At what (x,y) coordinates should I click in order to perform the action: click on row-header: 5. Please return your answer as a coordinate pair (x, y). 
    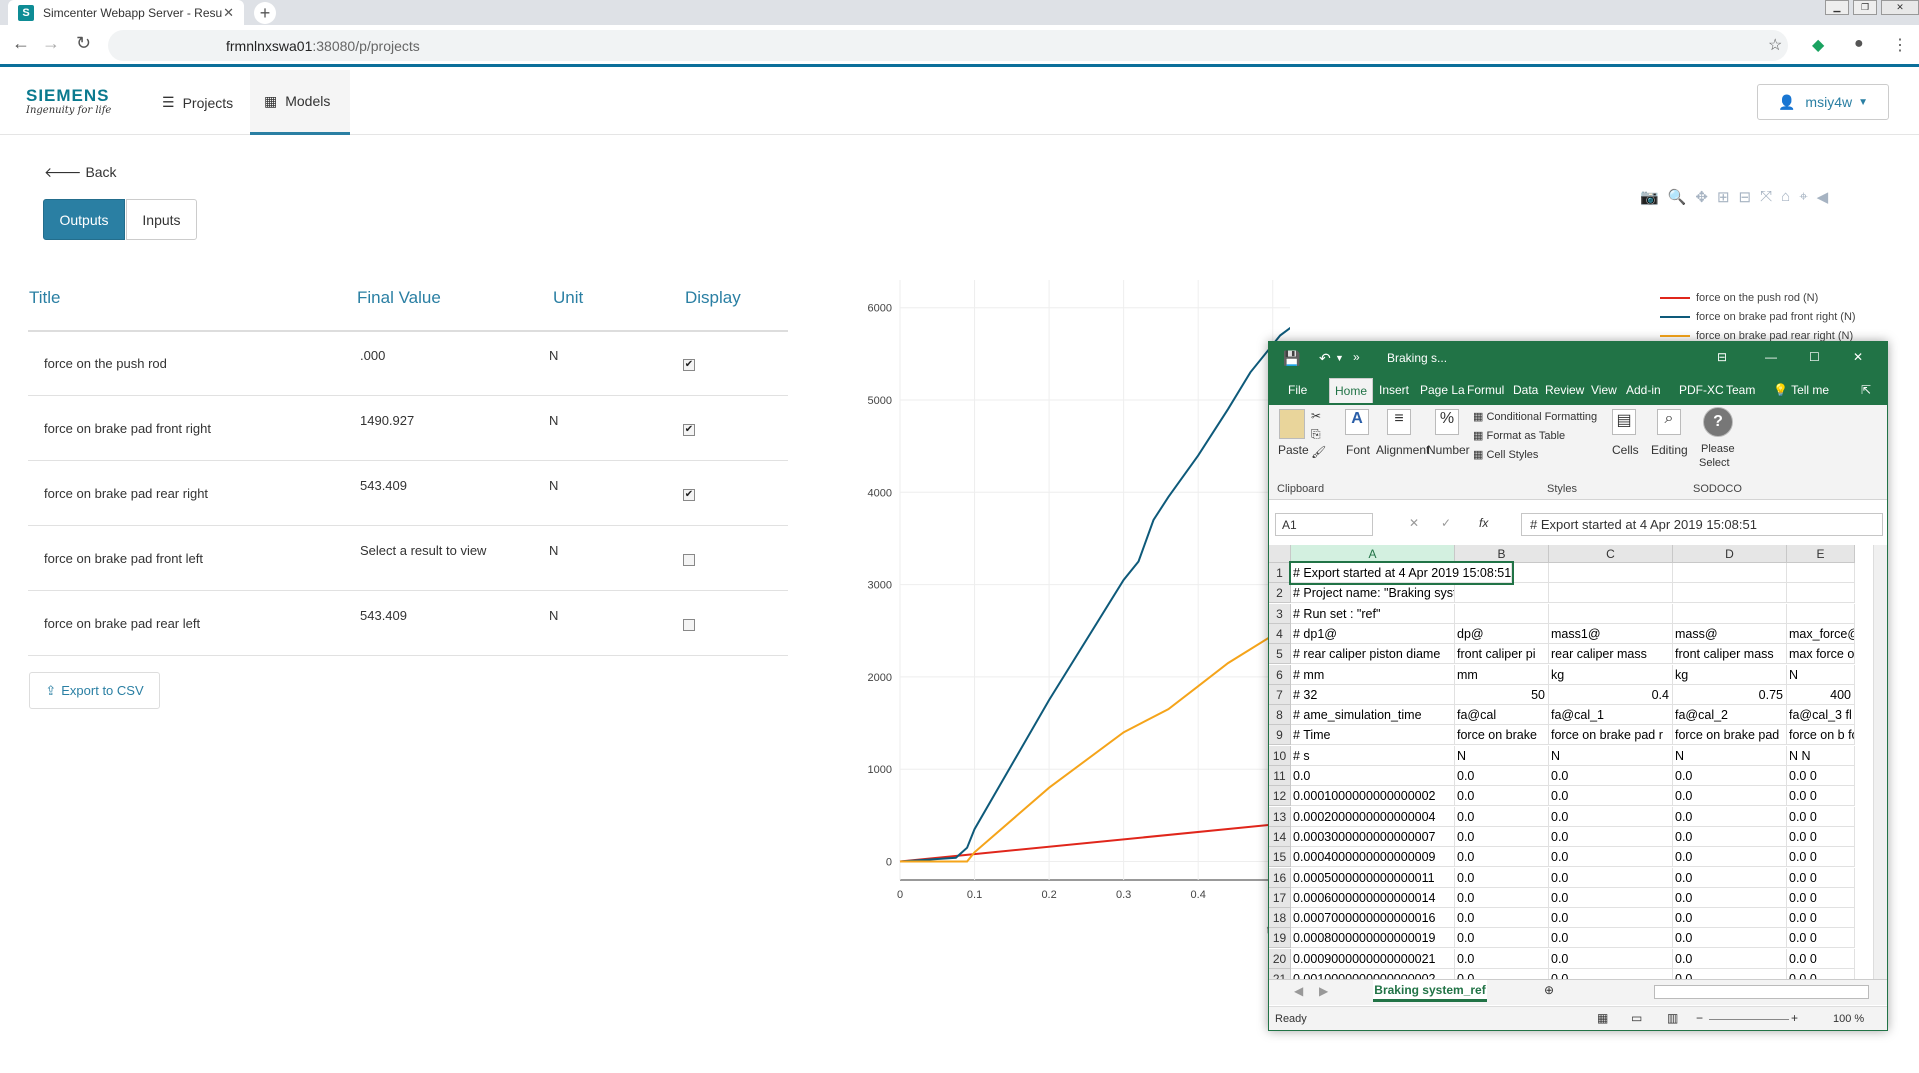
    Looking at the image, I should click on (1280, 654).